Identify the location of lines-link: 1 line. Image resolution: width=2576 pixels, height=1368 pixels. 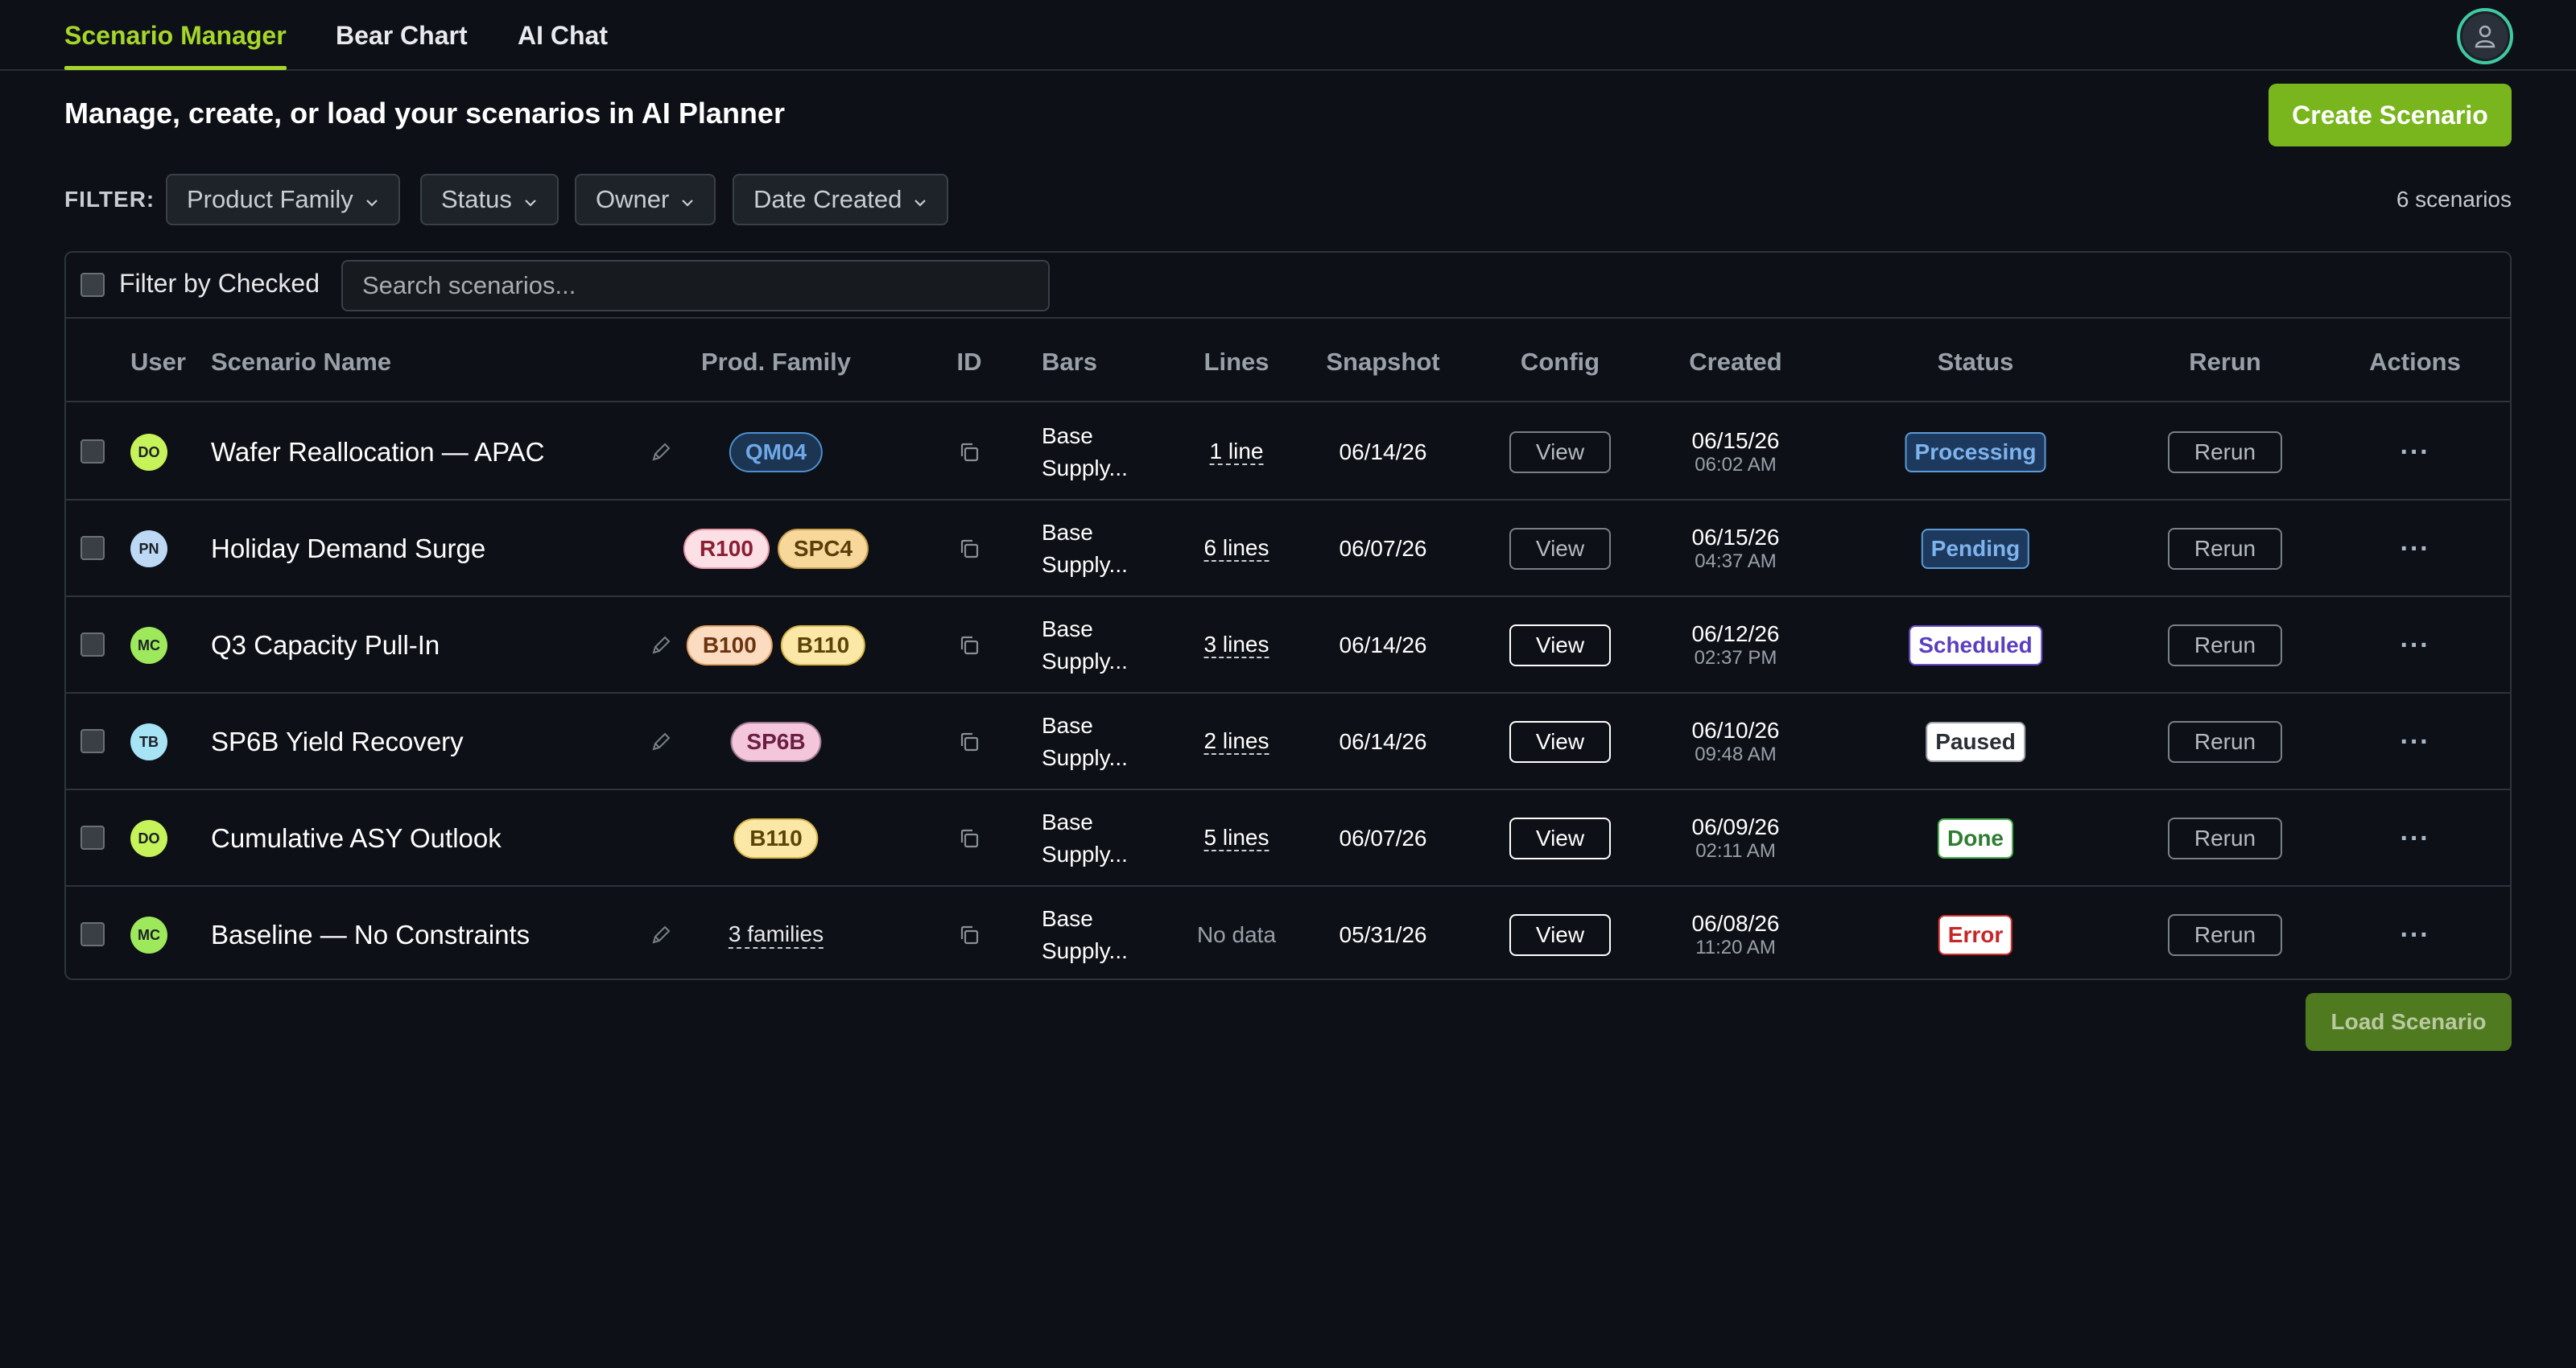
(1236, 452).